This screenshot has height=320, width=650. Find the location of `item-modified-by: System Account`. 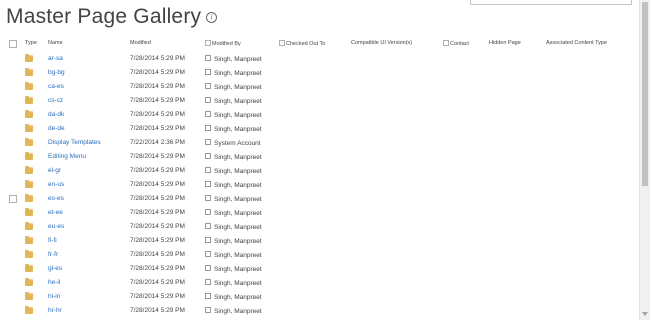

item-modified-by: System Account is located at coordinates (233, 143).